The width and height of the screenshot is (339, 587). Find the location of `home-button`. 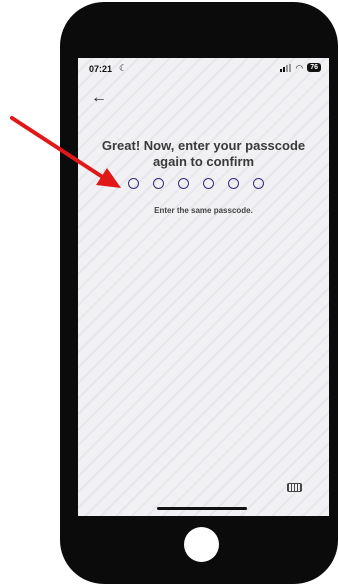

home-button is located at coordinates (201, 544).